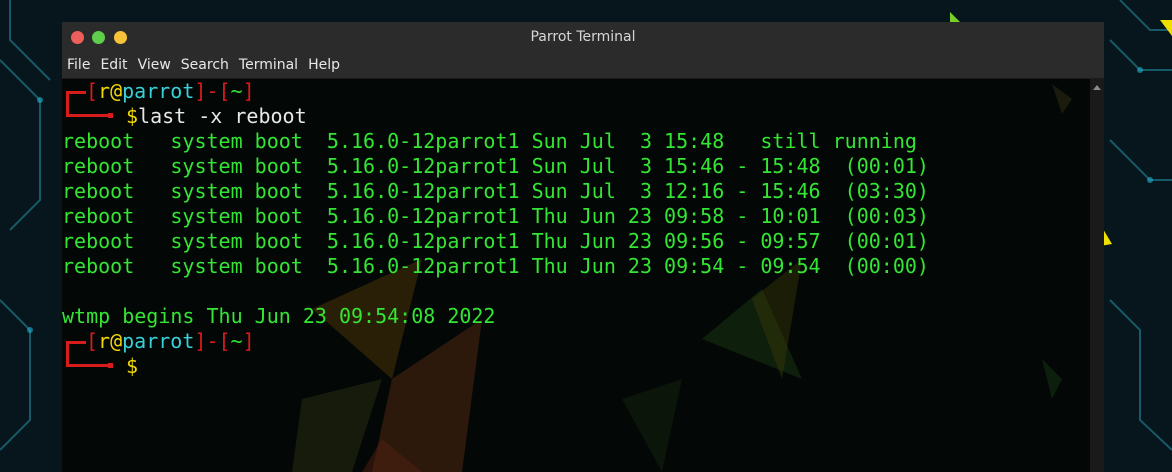 This screenshot has height=472, width=1172. What do you see at coordinates (583, 66) in the screenshot?
I see `menu-bar: File Edit View Search Terminal Help` at bounding box center [583, 66].